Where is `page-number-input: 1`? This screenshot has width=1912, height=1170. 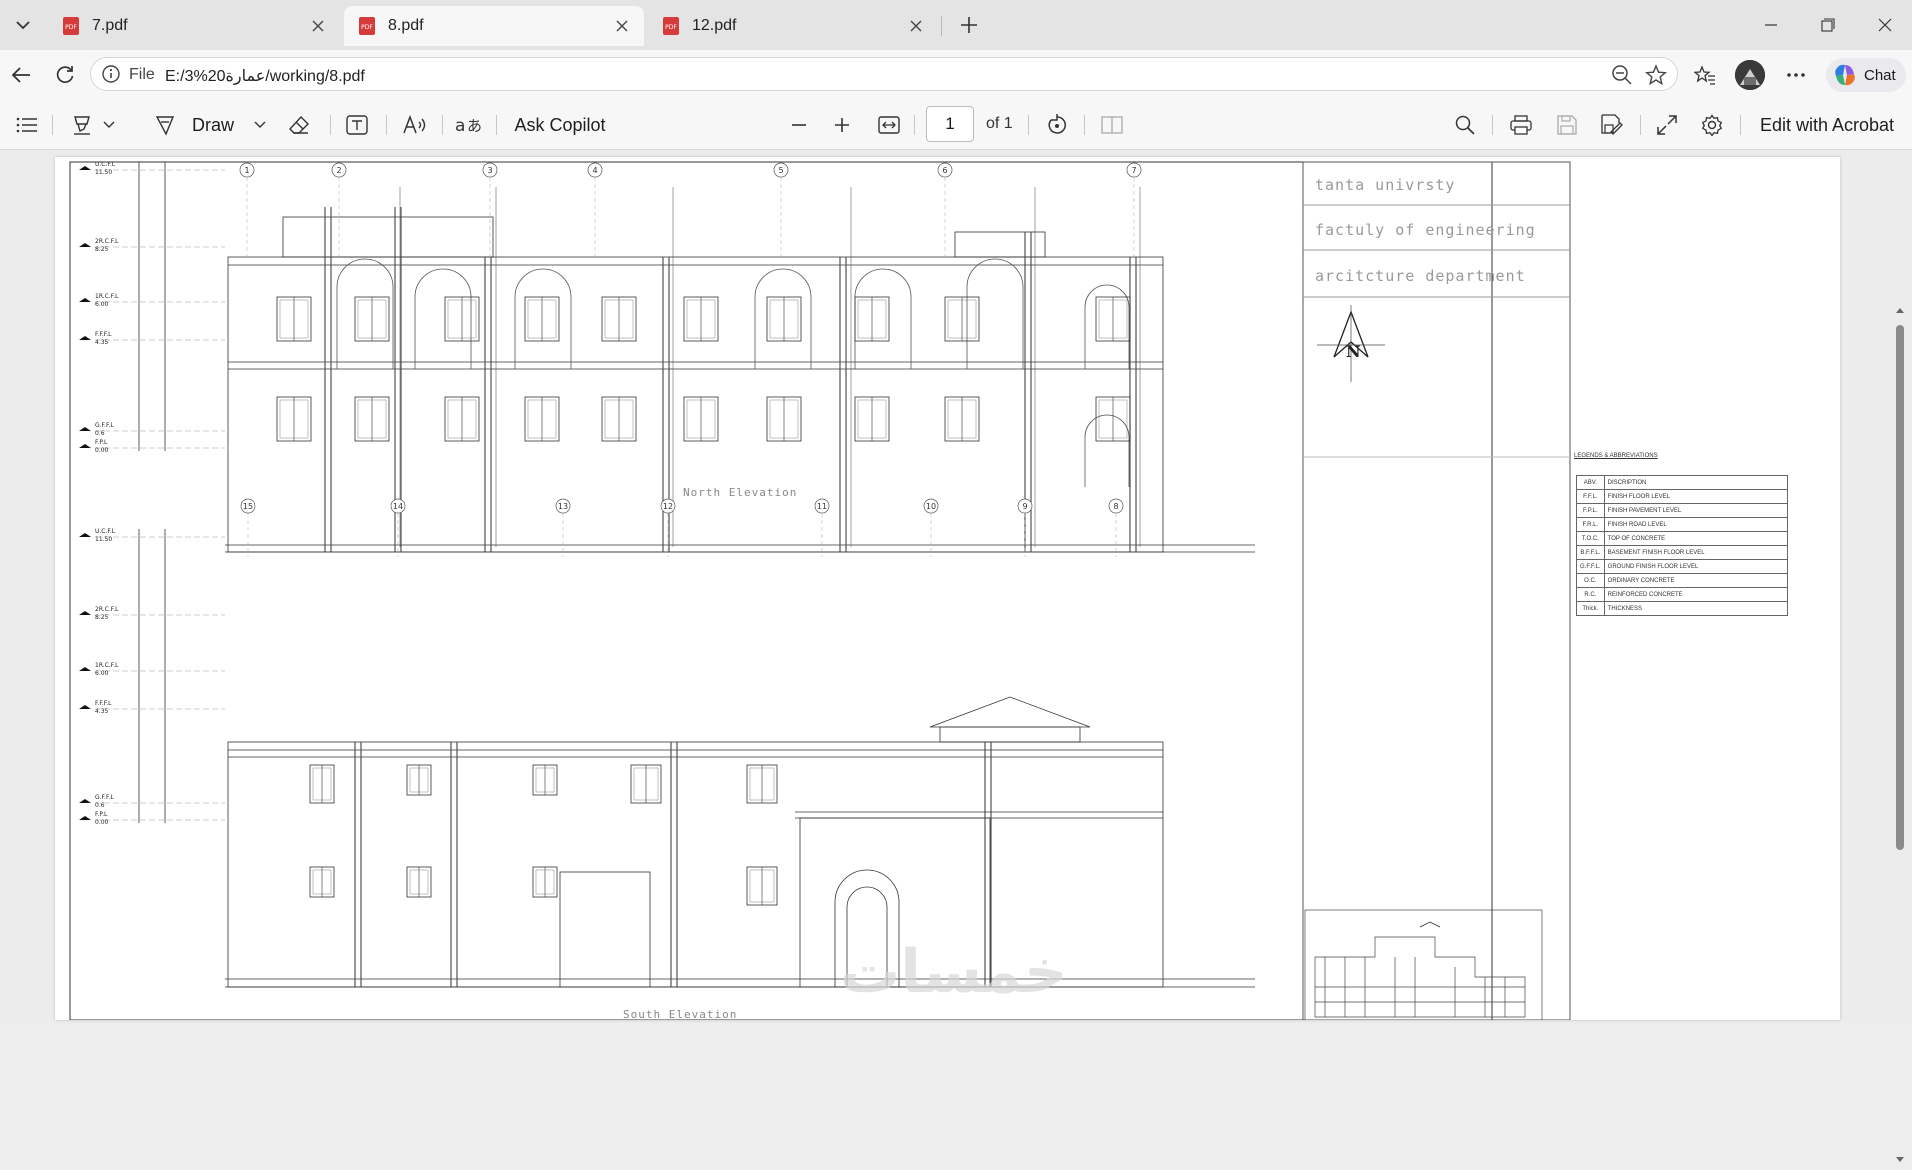 page-number-input: 1 is located at coordinates (950, 124).